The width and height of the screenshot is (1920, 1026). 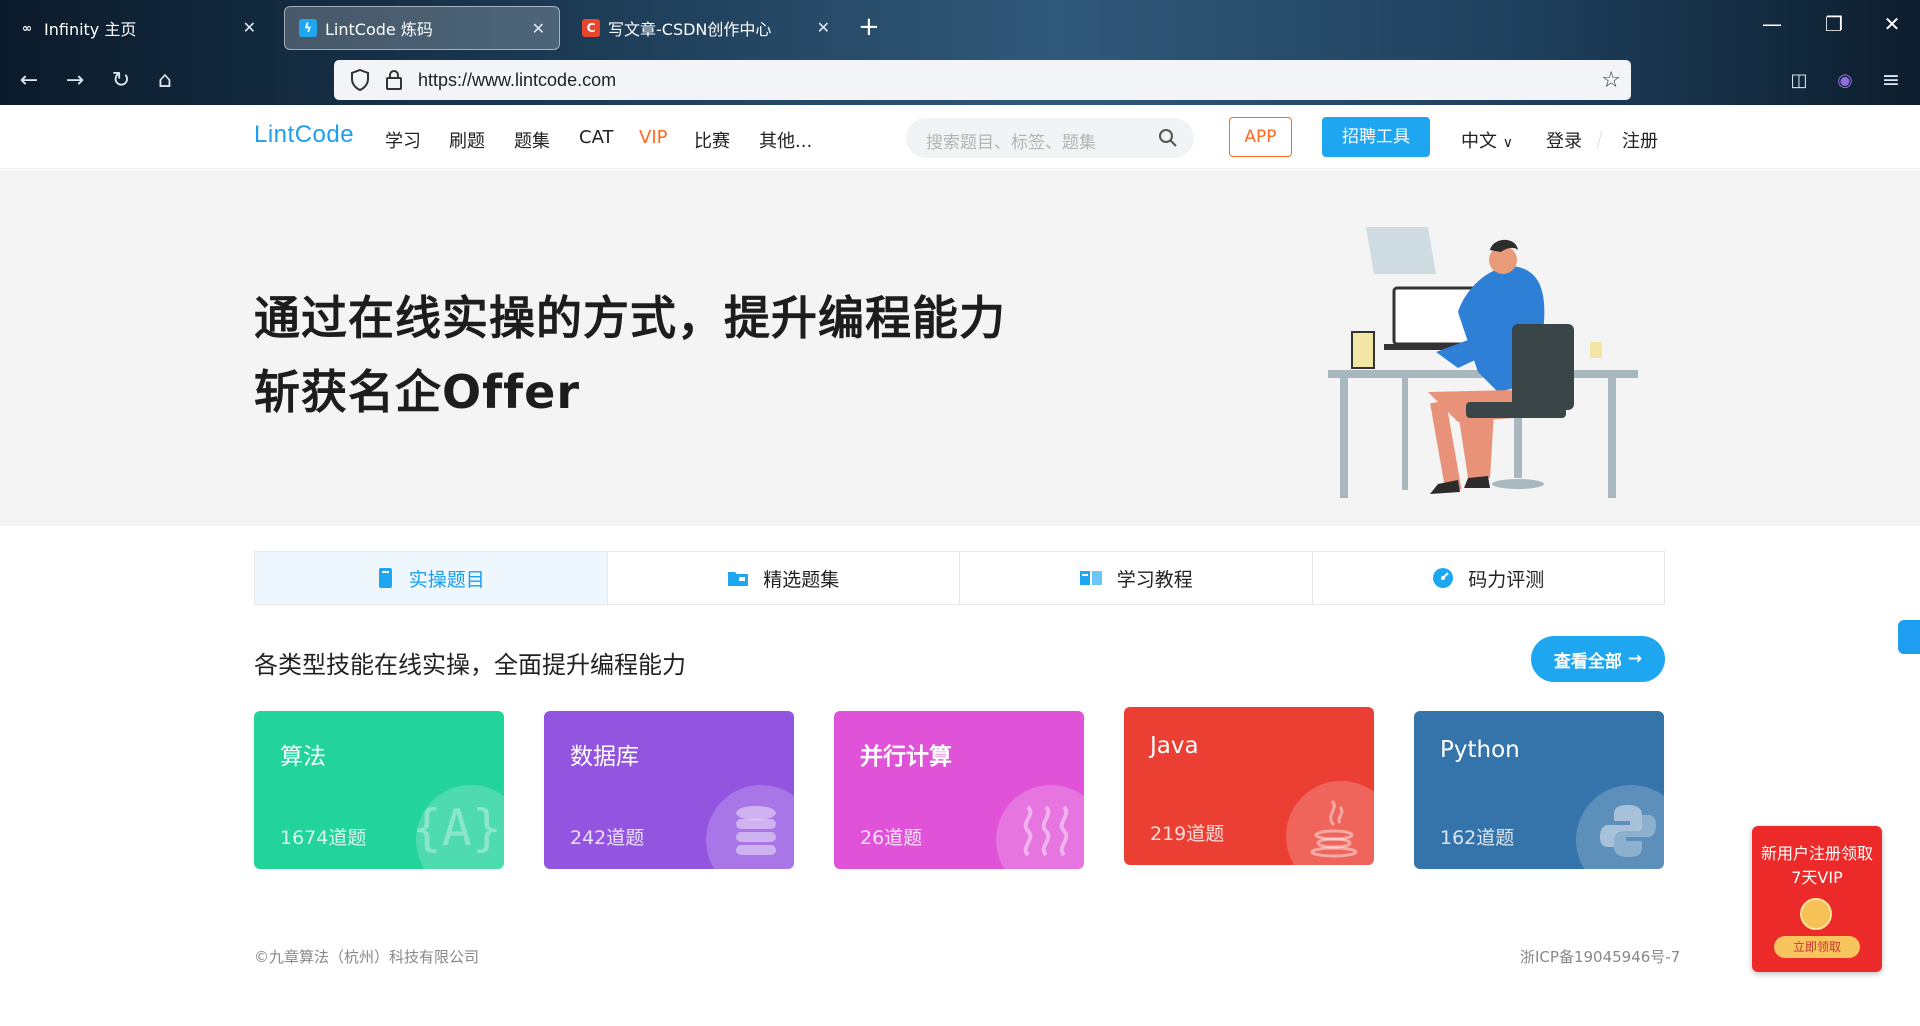 What do you see at coordinates (1376, 137) in the screenshot?
I see `hiring-tool-button: 招聘工具` at bounding box center [1376, 137].